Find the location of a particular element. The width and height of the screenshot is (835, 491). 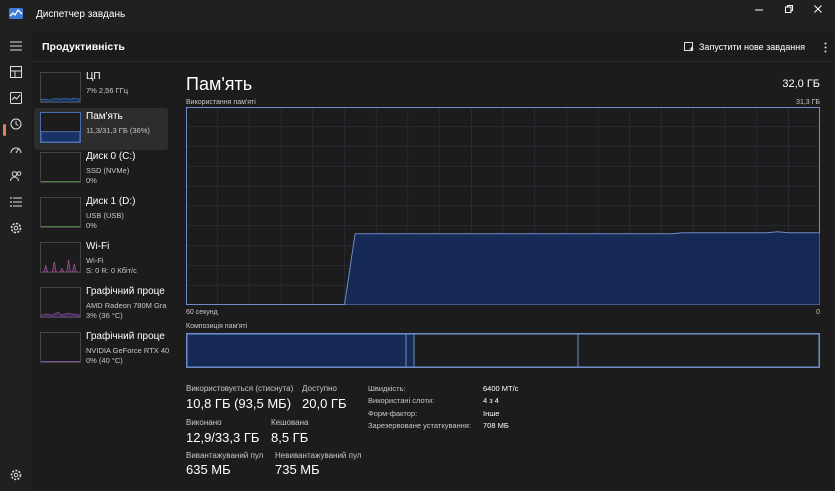

run-new-task-button: Запустити нове завдання is located at coordinates (744, 47).